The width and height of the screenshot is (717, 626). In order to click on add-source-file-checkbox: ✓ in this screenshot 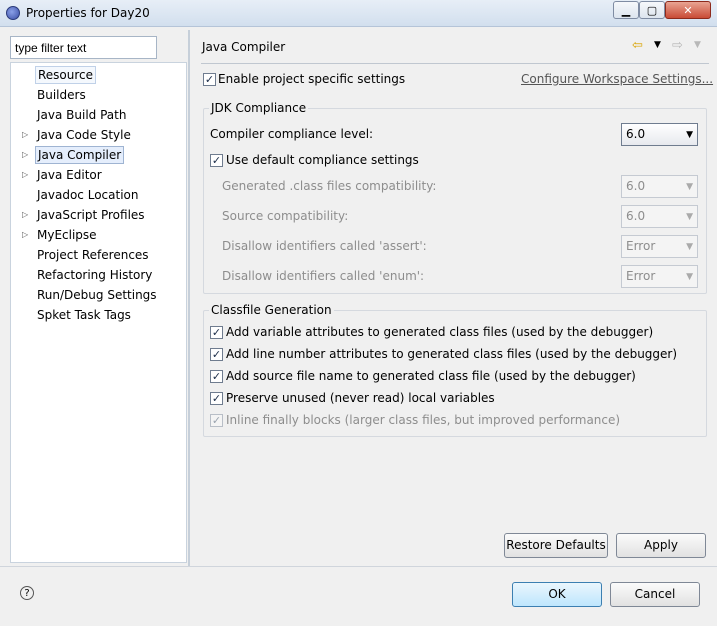, I will do `click(216, 376)`.